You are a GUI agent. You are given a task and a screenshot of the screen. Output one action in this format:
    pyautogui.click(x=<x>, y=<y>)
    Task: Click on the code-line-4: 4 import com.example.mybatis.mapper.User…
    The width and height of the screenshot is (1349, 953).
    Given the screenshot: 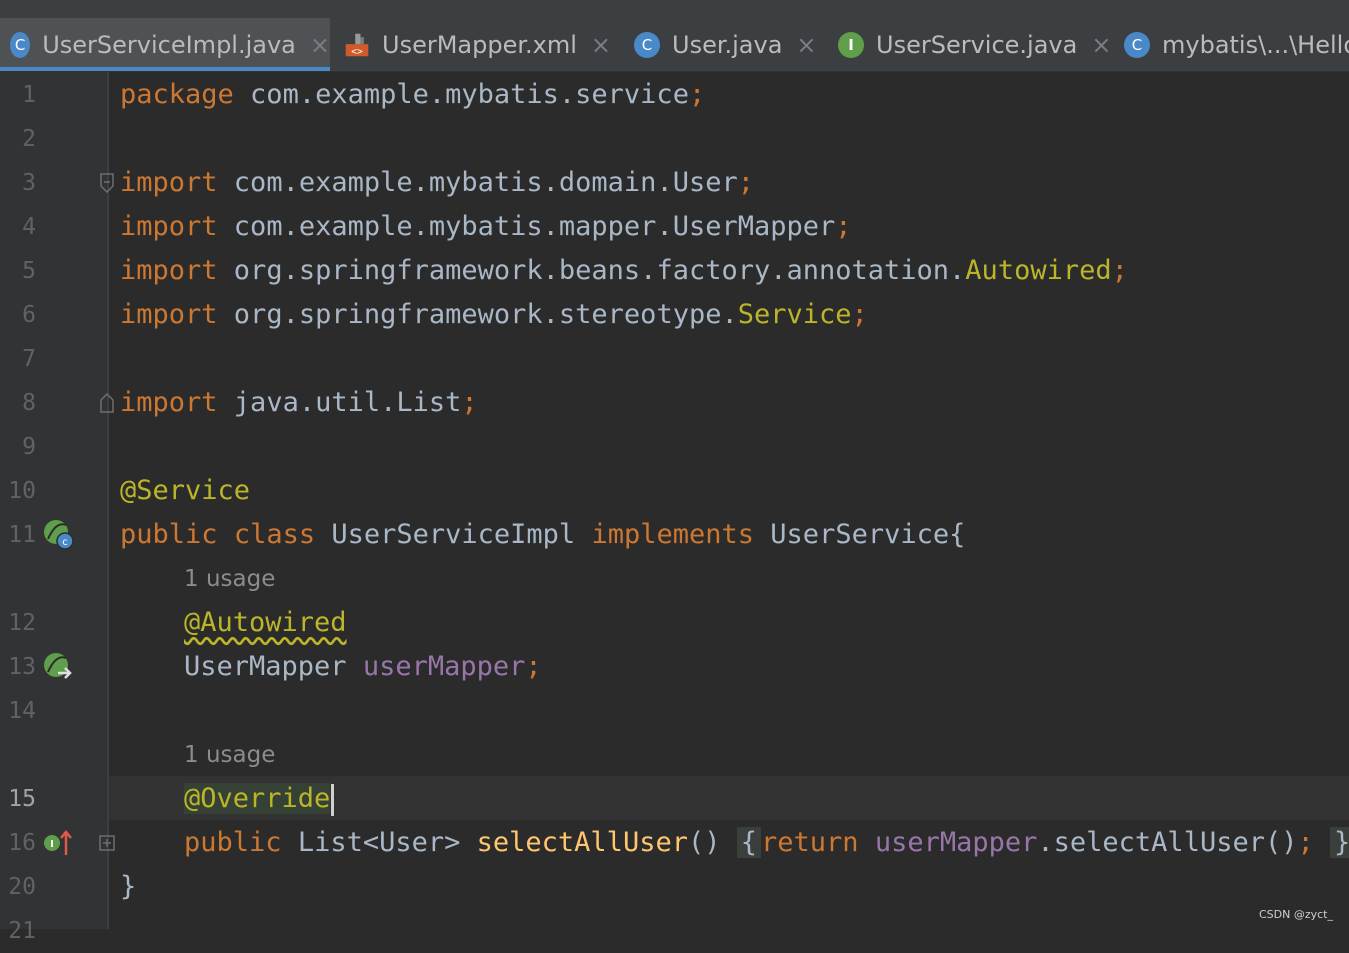 What is the action you would take?
    pyautogui.click(x=674, y=227)
    